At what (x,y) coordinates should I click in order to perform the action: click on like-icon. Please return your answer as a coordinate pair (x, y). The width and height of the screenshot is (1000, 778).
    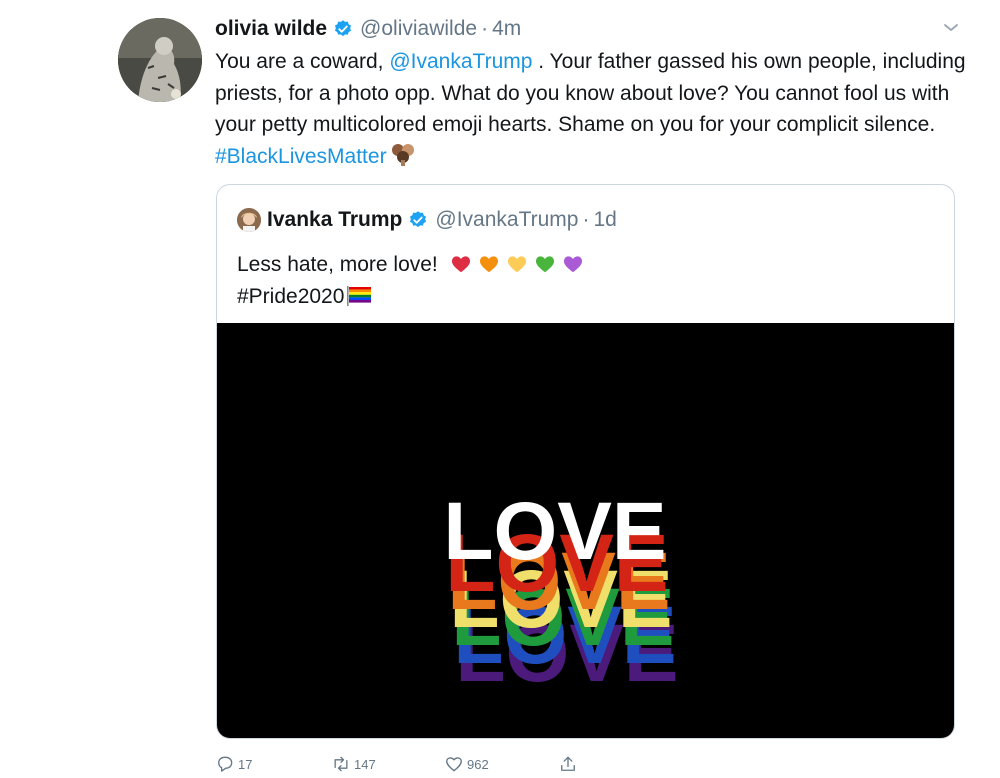
    Looking at the image, I should click on (454, 764).